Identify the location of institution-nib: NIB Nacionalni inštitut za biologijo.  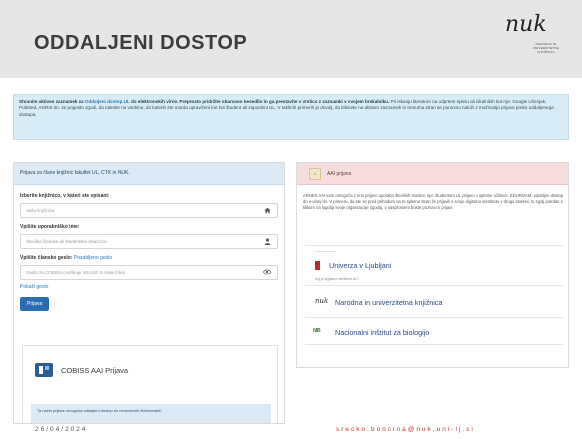
(434, 331).